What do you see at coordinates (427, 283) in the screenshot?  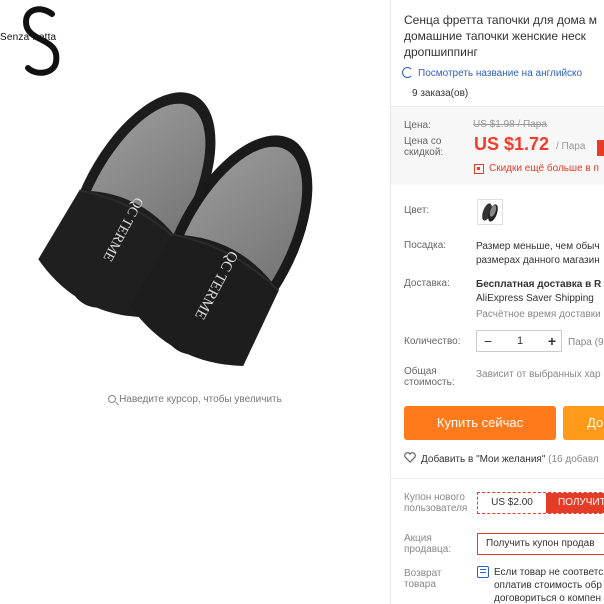 I see `shipping-label: Доставка:` at bounding box center [427, 283].